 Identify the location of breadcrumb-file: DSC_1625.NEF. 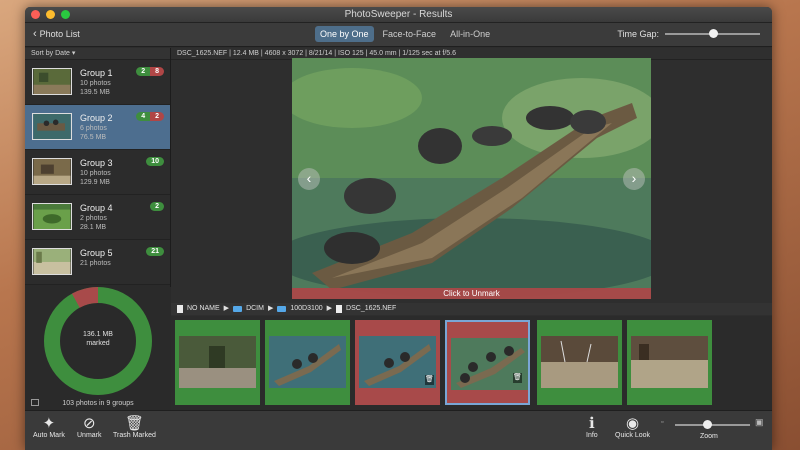
(371, 309).